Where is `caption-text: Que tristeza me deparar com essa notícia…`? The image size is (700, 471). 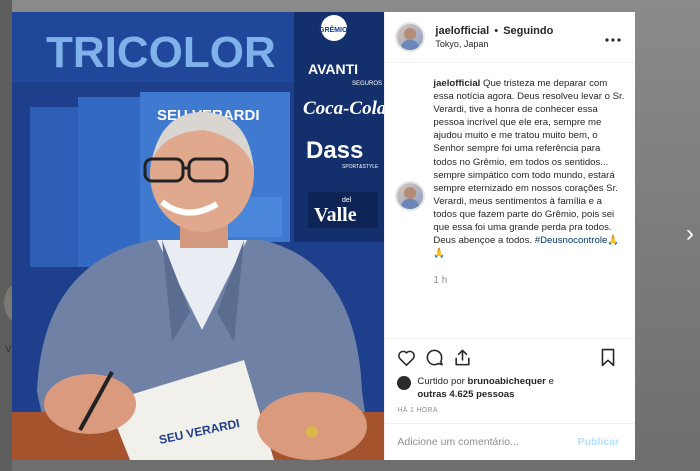 caption-text: Que tristeza me deparar com essa notícia… is located at coordinates (529, 162).